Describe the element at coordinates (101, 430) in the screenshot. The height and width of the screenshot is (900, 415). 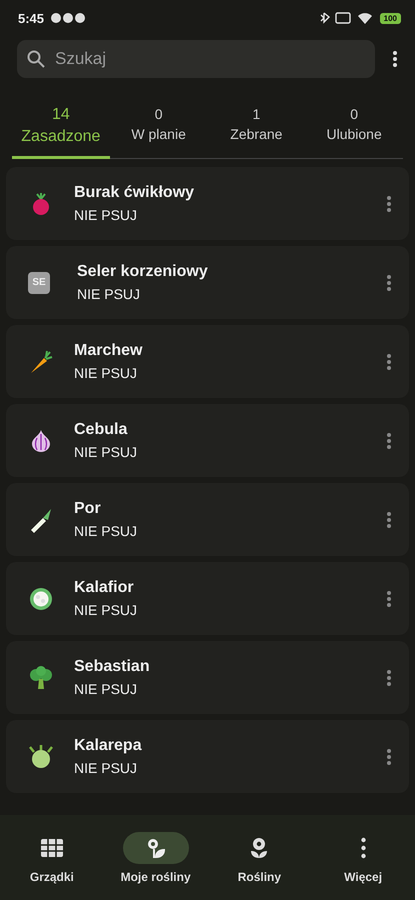
I see `plant-name: Cebula` at that location.